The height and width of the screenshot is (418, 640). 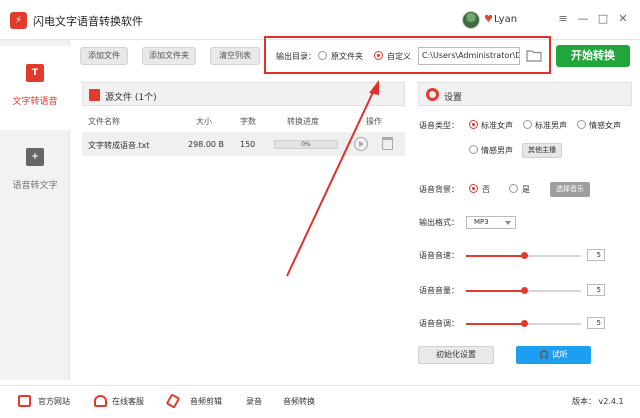 I want to click on speed-slider-thumb, so click(x=524, y=255).